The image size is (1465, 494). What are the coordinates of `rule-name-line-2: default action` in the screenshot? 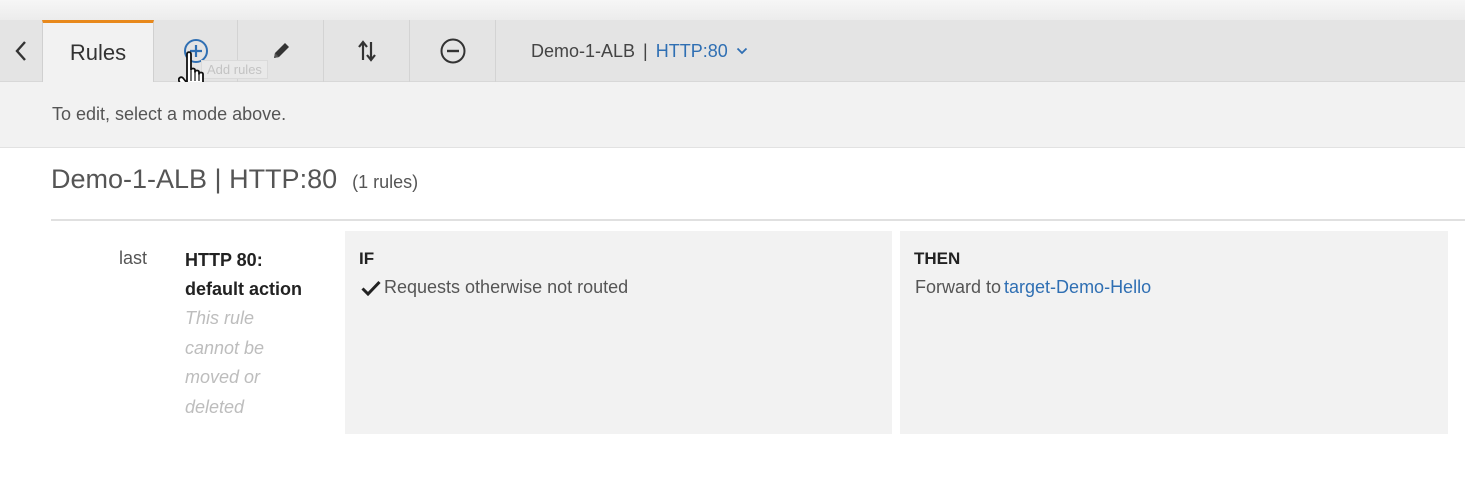 It's located at (244, 289).